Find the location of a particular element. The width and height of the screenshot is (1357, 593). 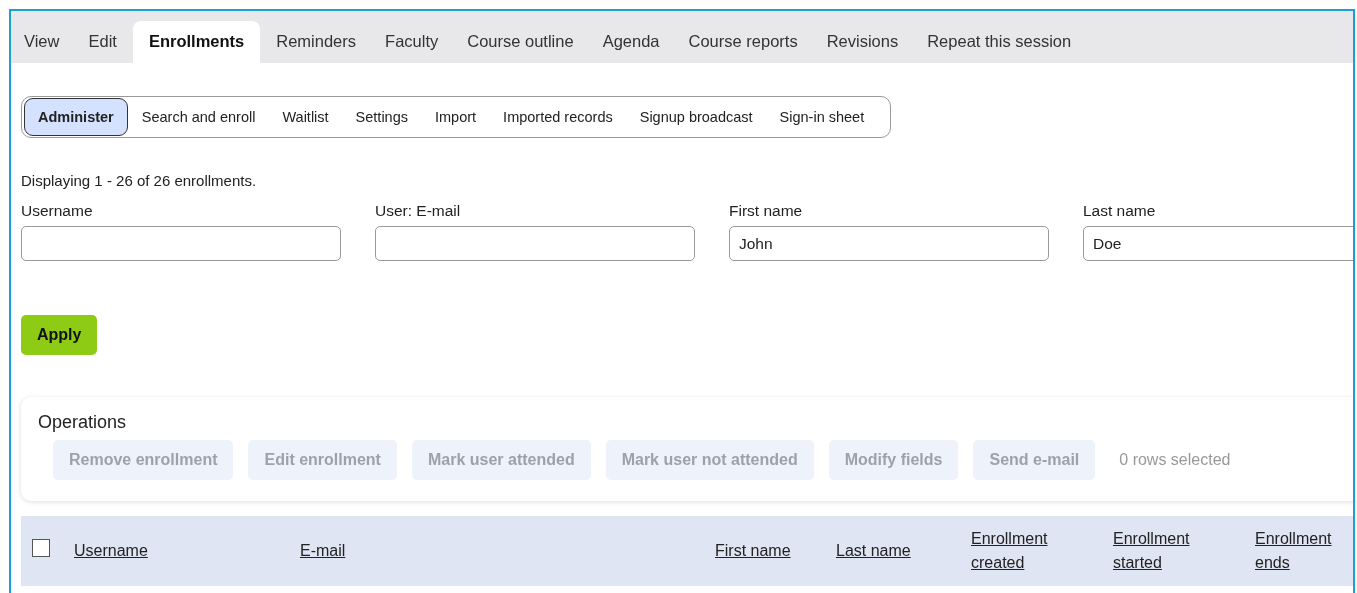

tab: Faculty is located at coordinates (412, 42).